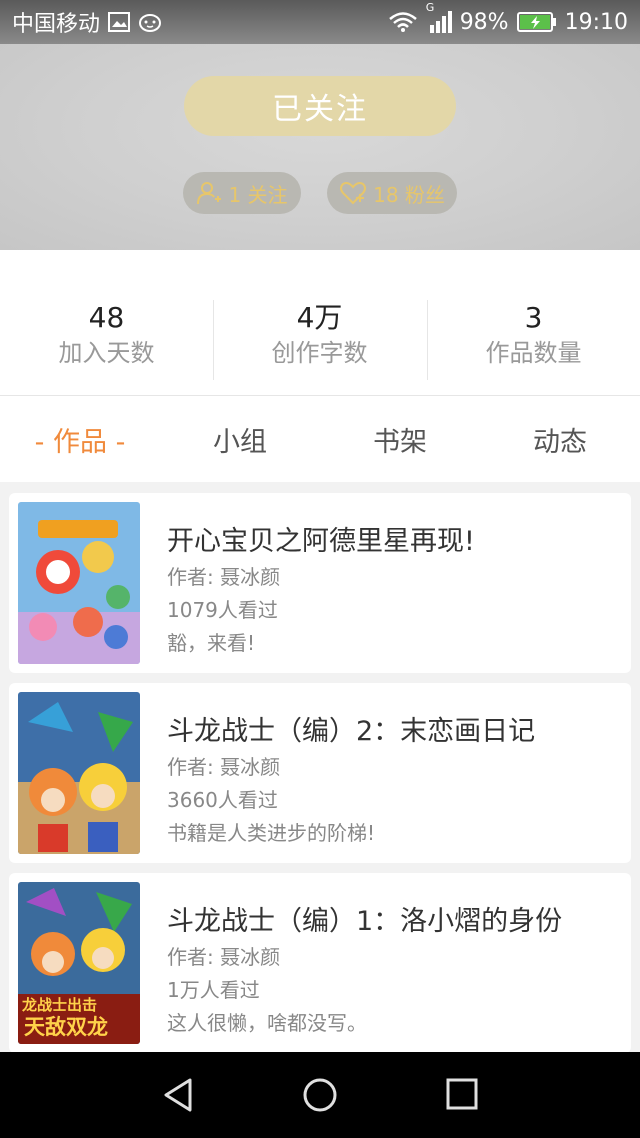 The width and height of the screenshot is (640, 1138). Describe the element at coordinates (365, 921) in the screenshot. I see `work-title: 斗龙战士（编）1：洛小熠的身份` at that location.